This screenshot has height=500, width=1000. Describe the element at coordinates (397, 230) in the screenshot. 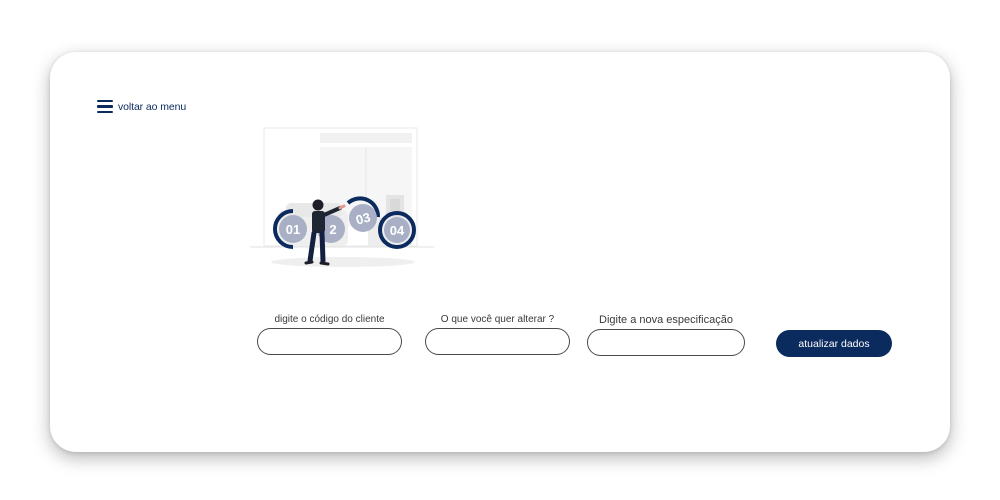

I see `step-number-04: 04` at that location.